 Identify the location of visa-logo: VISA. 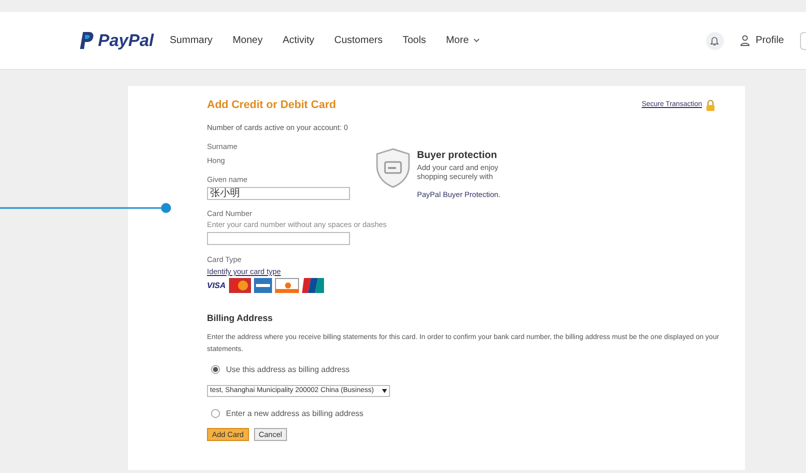
(216, 286).